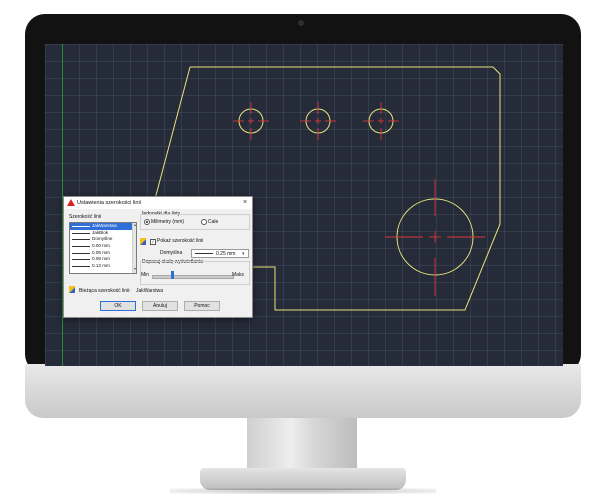  I want to click on lineweight-item: JakWarstwa, so click(103, 226).